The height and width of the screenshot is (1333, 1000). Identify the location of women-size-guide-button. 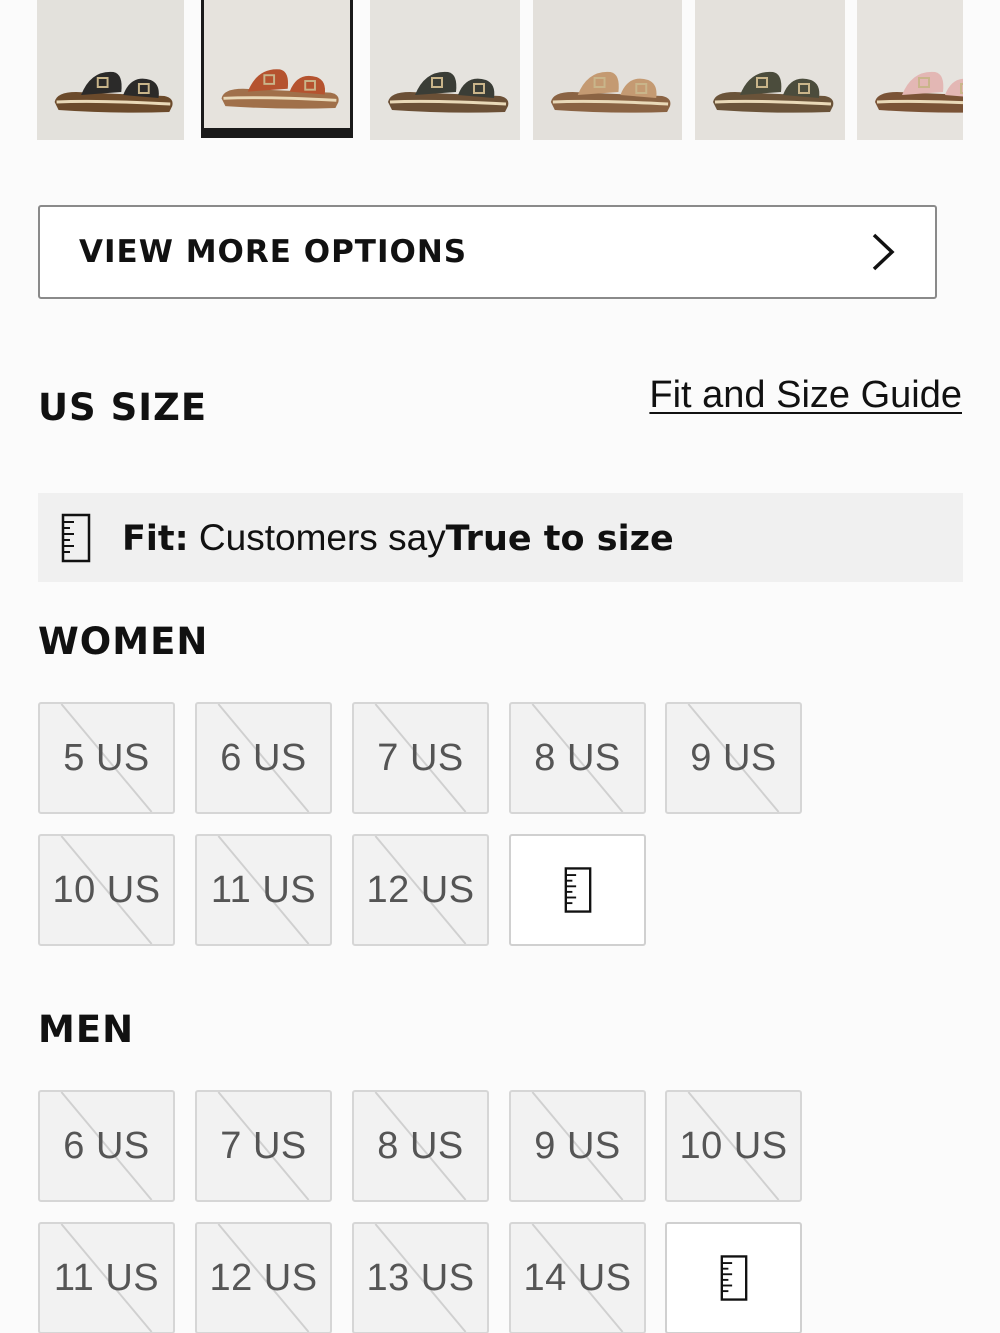
(577, 890).